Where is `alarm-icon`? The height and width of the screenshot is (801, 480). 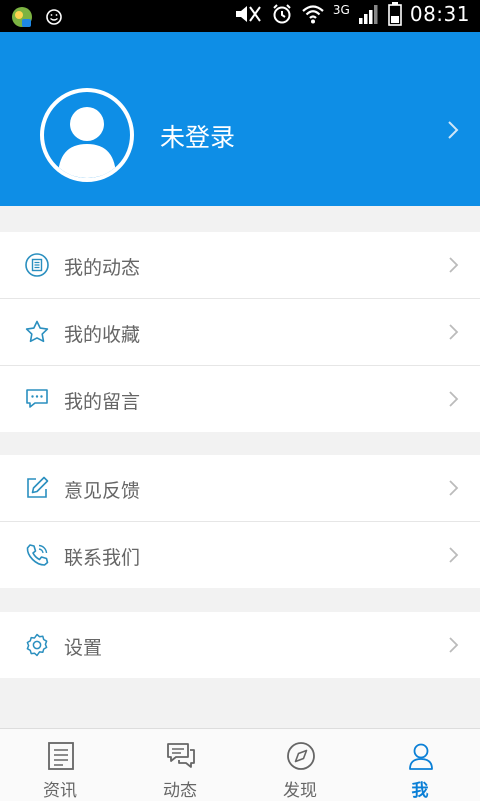
alarm-icon is located at coordinates (282, 14).